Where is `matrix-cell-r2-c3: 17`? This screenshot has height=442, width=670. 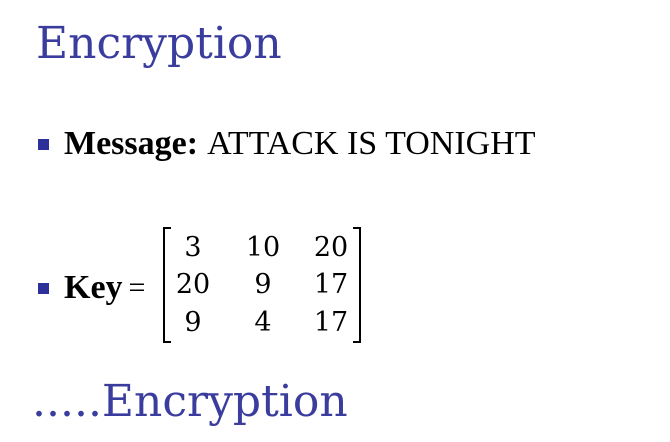
matrix-cell-r2-c3: 17 is located at coordinates (331, 284).